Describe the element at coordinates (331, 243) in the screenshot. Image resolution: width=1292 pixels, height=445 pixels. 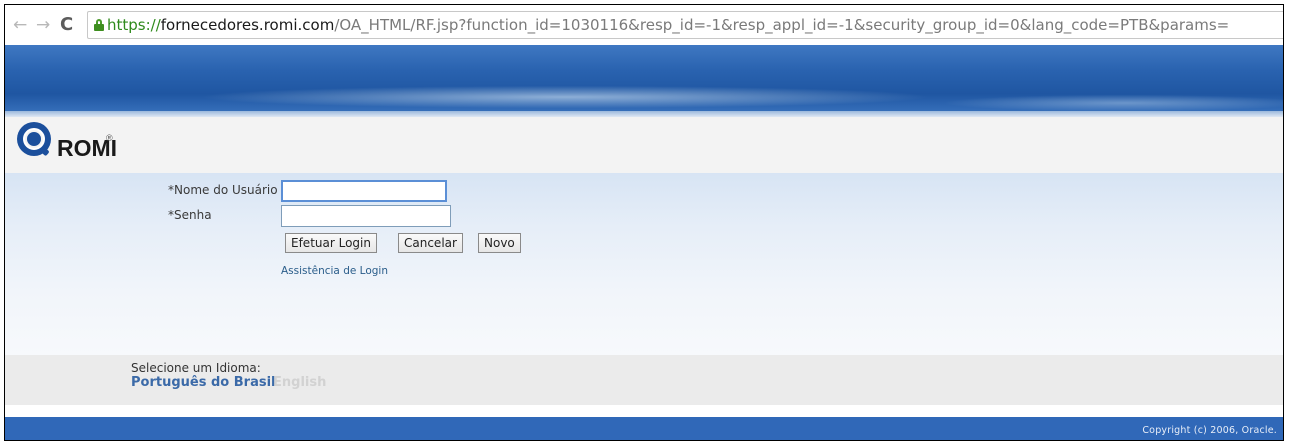
I see `login-button: Efetuar Login` at that location.